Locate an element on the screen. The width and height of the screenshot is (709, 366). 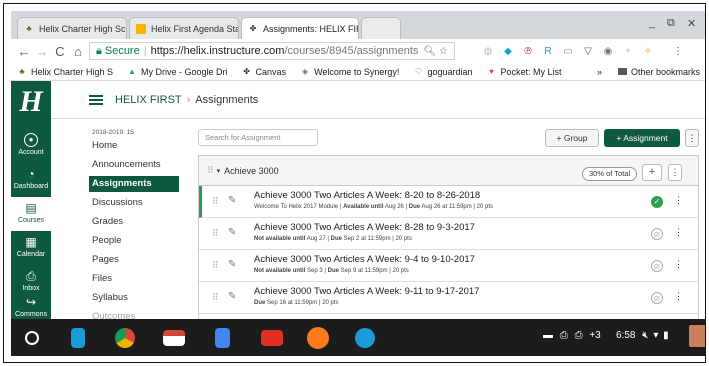
bookmark-label: goguardian is located at coordinates (450, 71).